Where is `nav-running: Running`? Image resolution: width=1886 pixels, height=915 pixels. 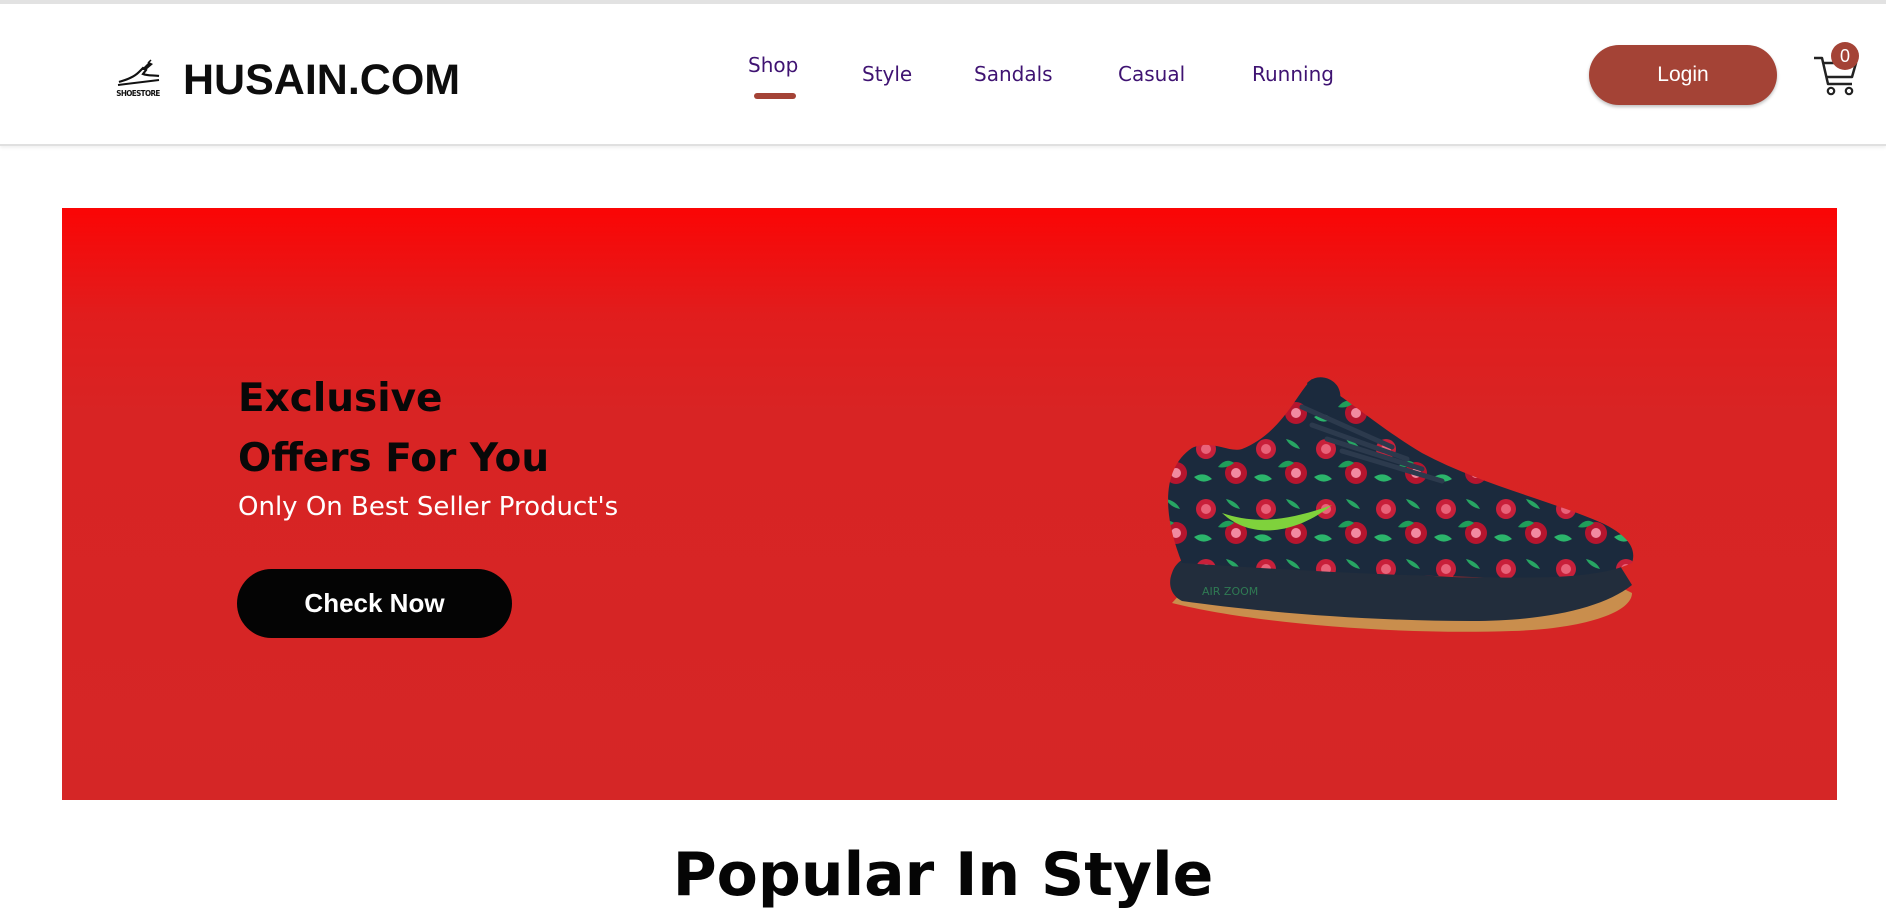 nav-running: Running is located at coordinates (1293, 74).